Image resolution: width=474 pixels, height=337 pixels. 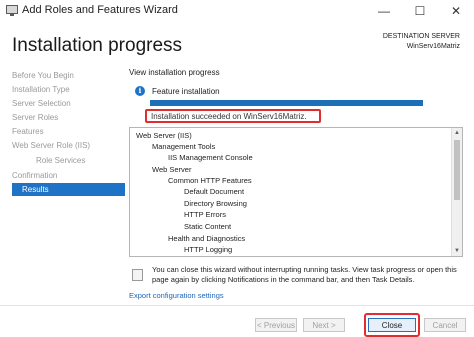 What do you see at coordinates (97, 45) in the screenshot?
I see `page-title: Installation progress` at bounding box center [97, 45].